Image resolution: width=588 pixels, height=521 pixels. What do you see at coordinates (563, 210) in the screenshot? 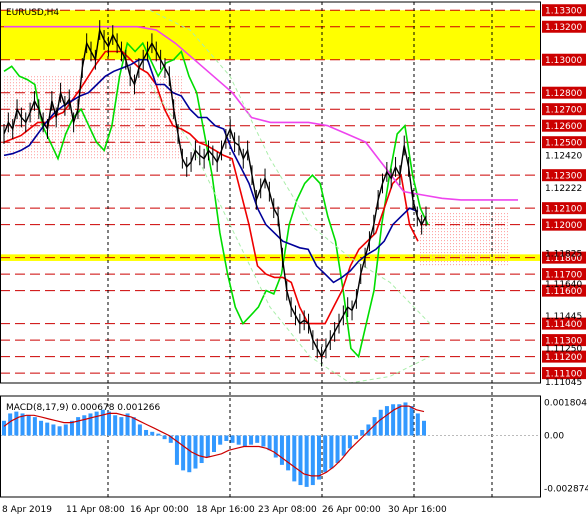
I see `level-label: 1.12100` at bounding box center [563, 210].